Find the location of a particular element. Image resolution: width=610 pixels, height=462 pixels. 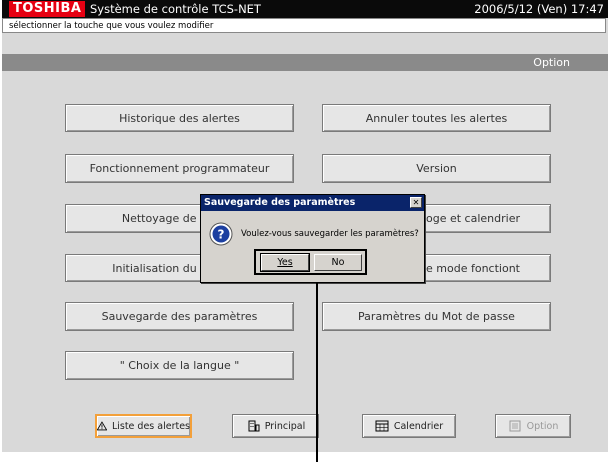

question-icon: ? is located at coordinates (221, 234).